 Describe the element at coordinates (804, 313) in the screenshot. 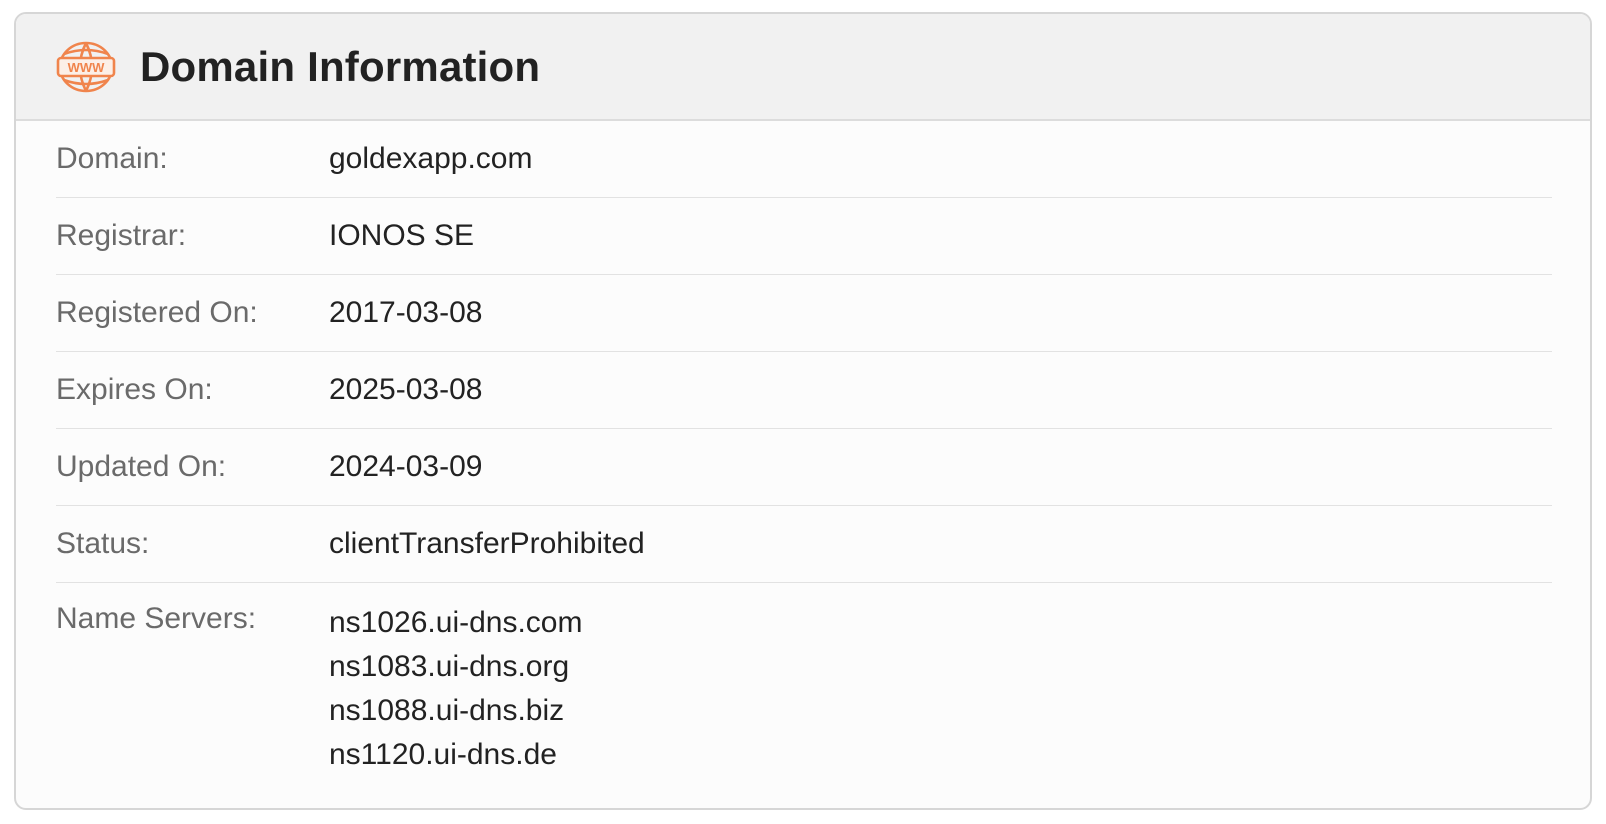

I see `row-registered-on: Registered On: 2017-03-08` at that location.